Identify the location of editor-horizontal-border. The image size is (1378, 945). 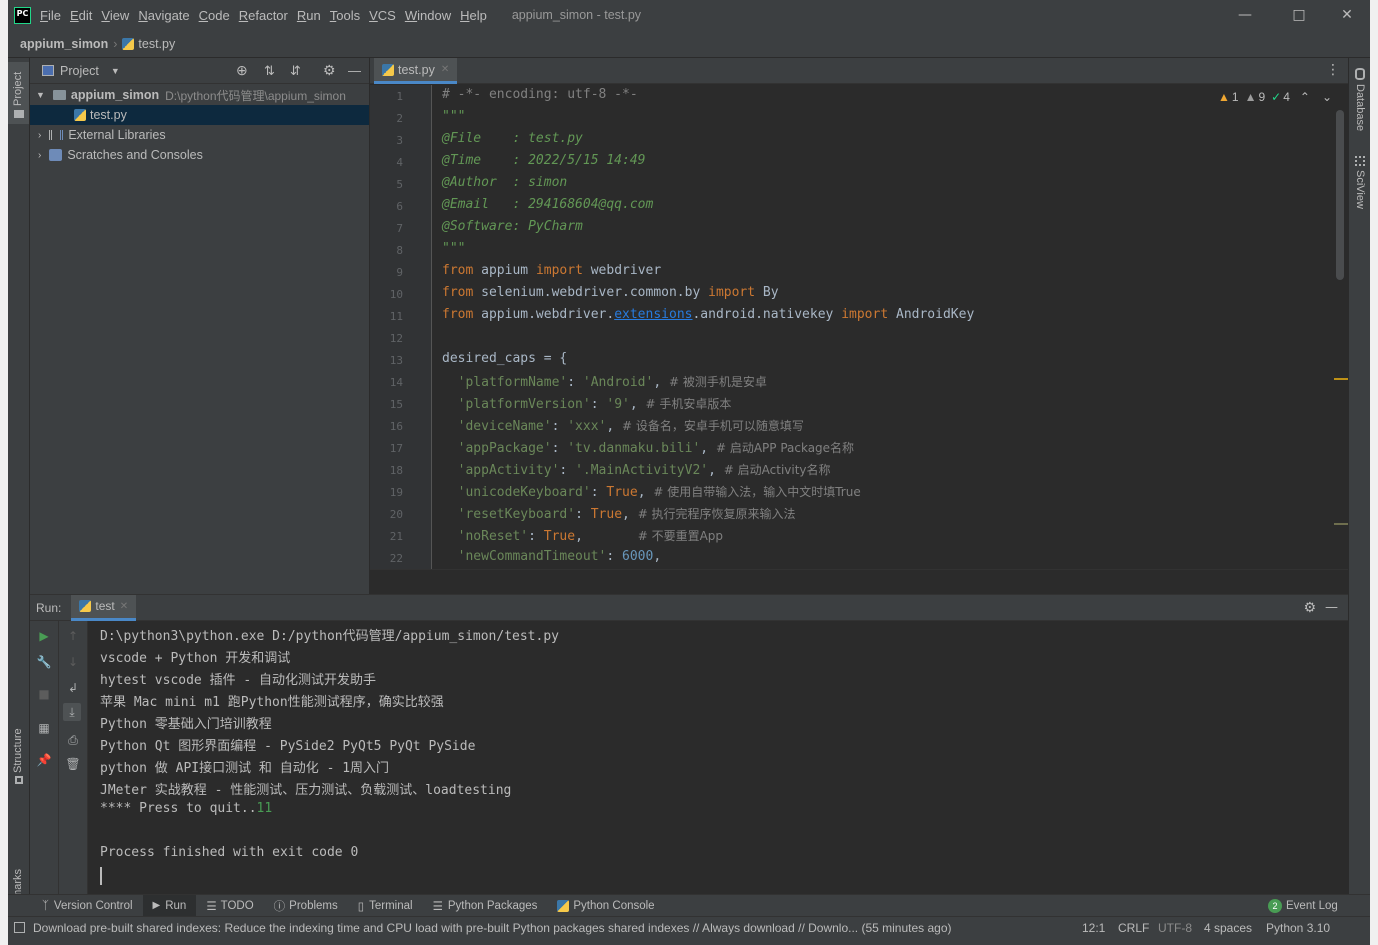
(859, 581).